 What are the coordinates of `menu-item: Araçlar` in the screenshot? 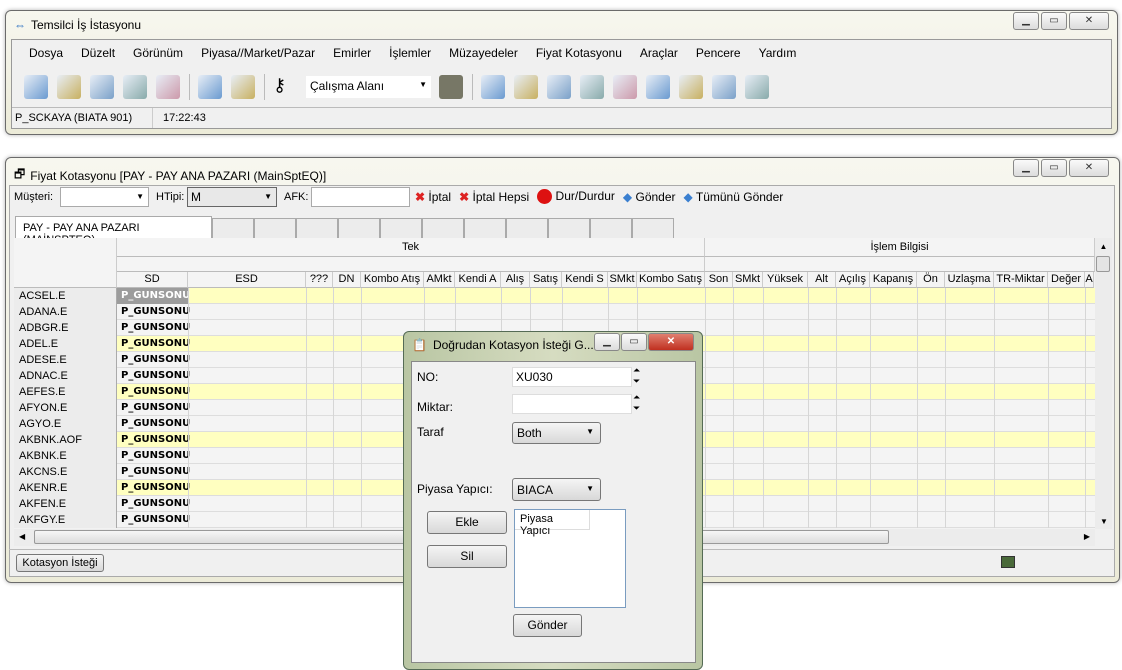 It's located at (659, 53).